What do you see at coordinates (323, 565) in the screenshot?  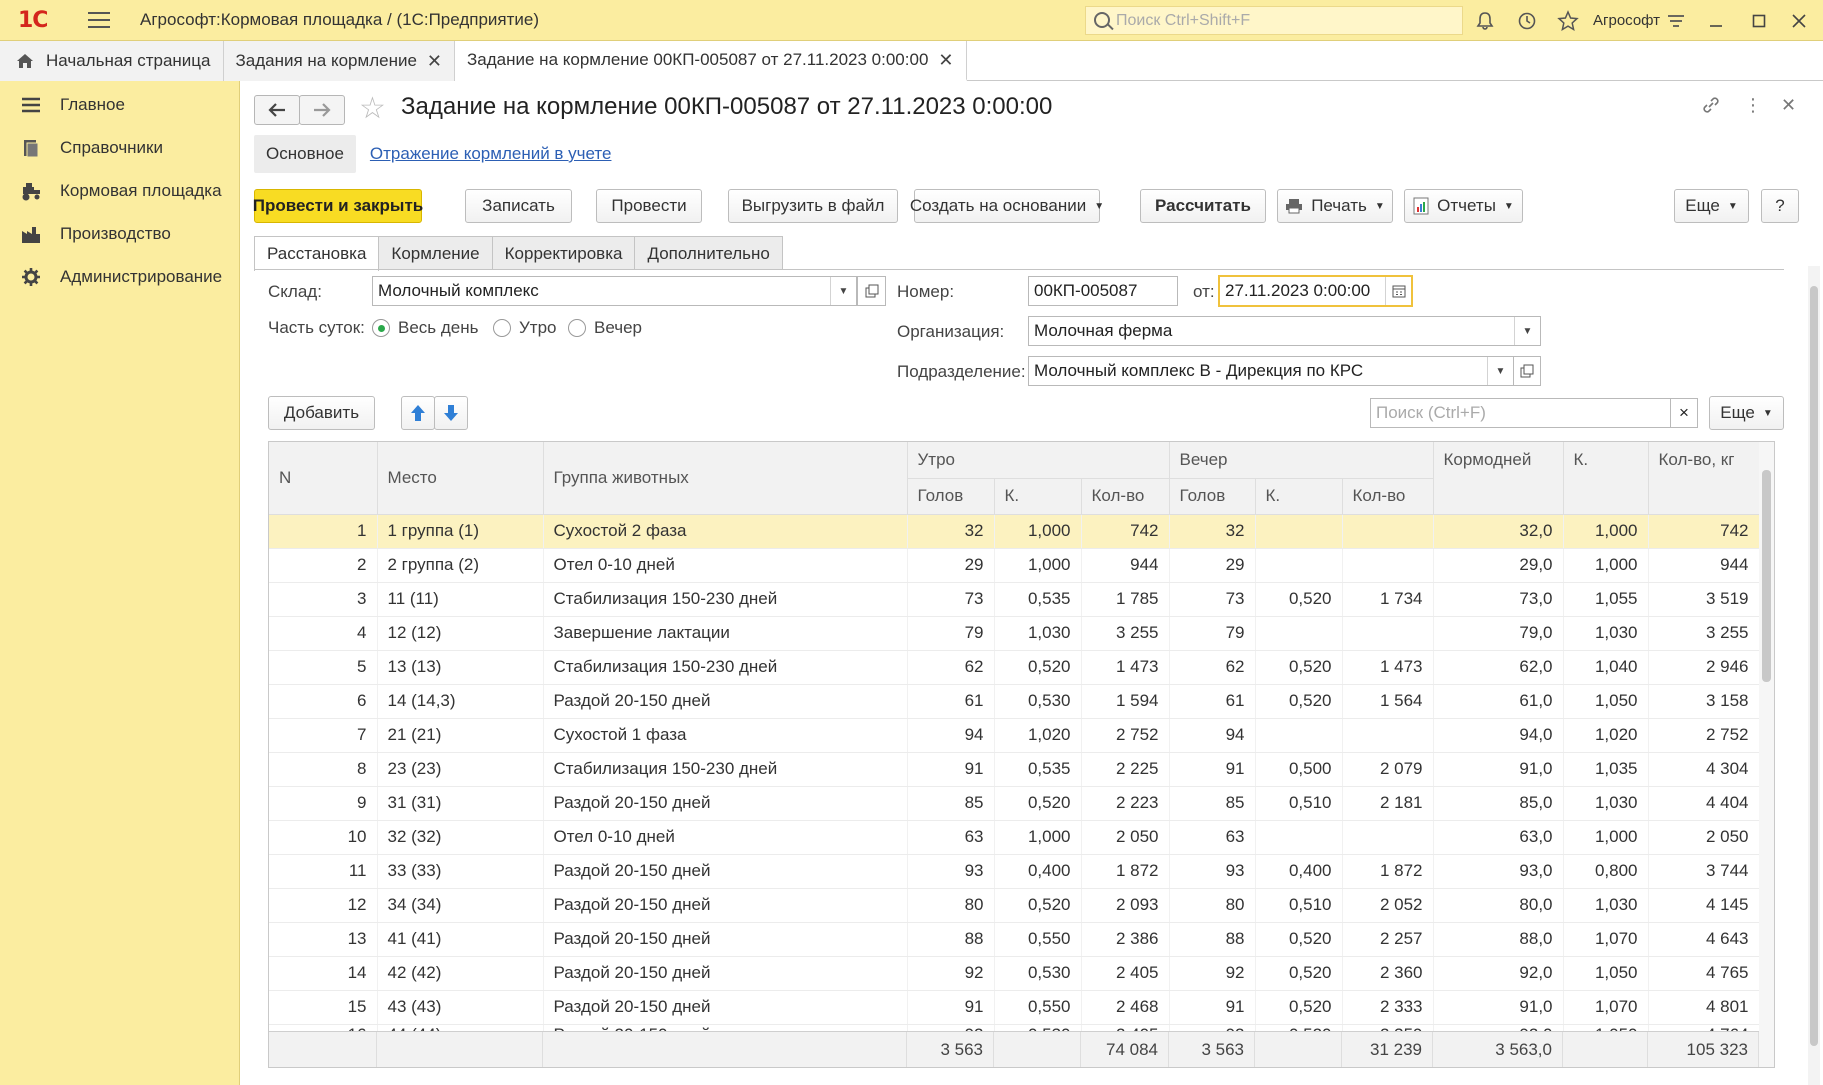 I see `table-cell: 2` at bounding box center [323, 565].